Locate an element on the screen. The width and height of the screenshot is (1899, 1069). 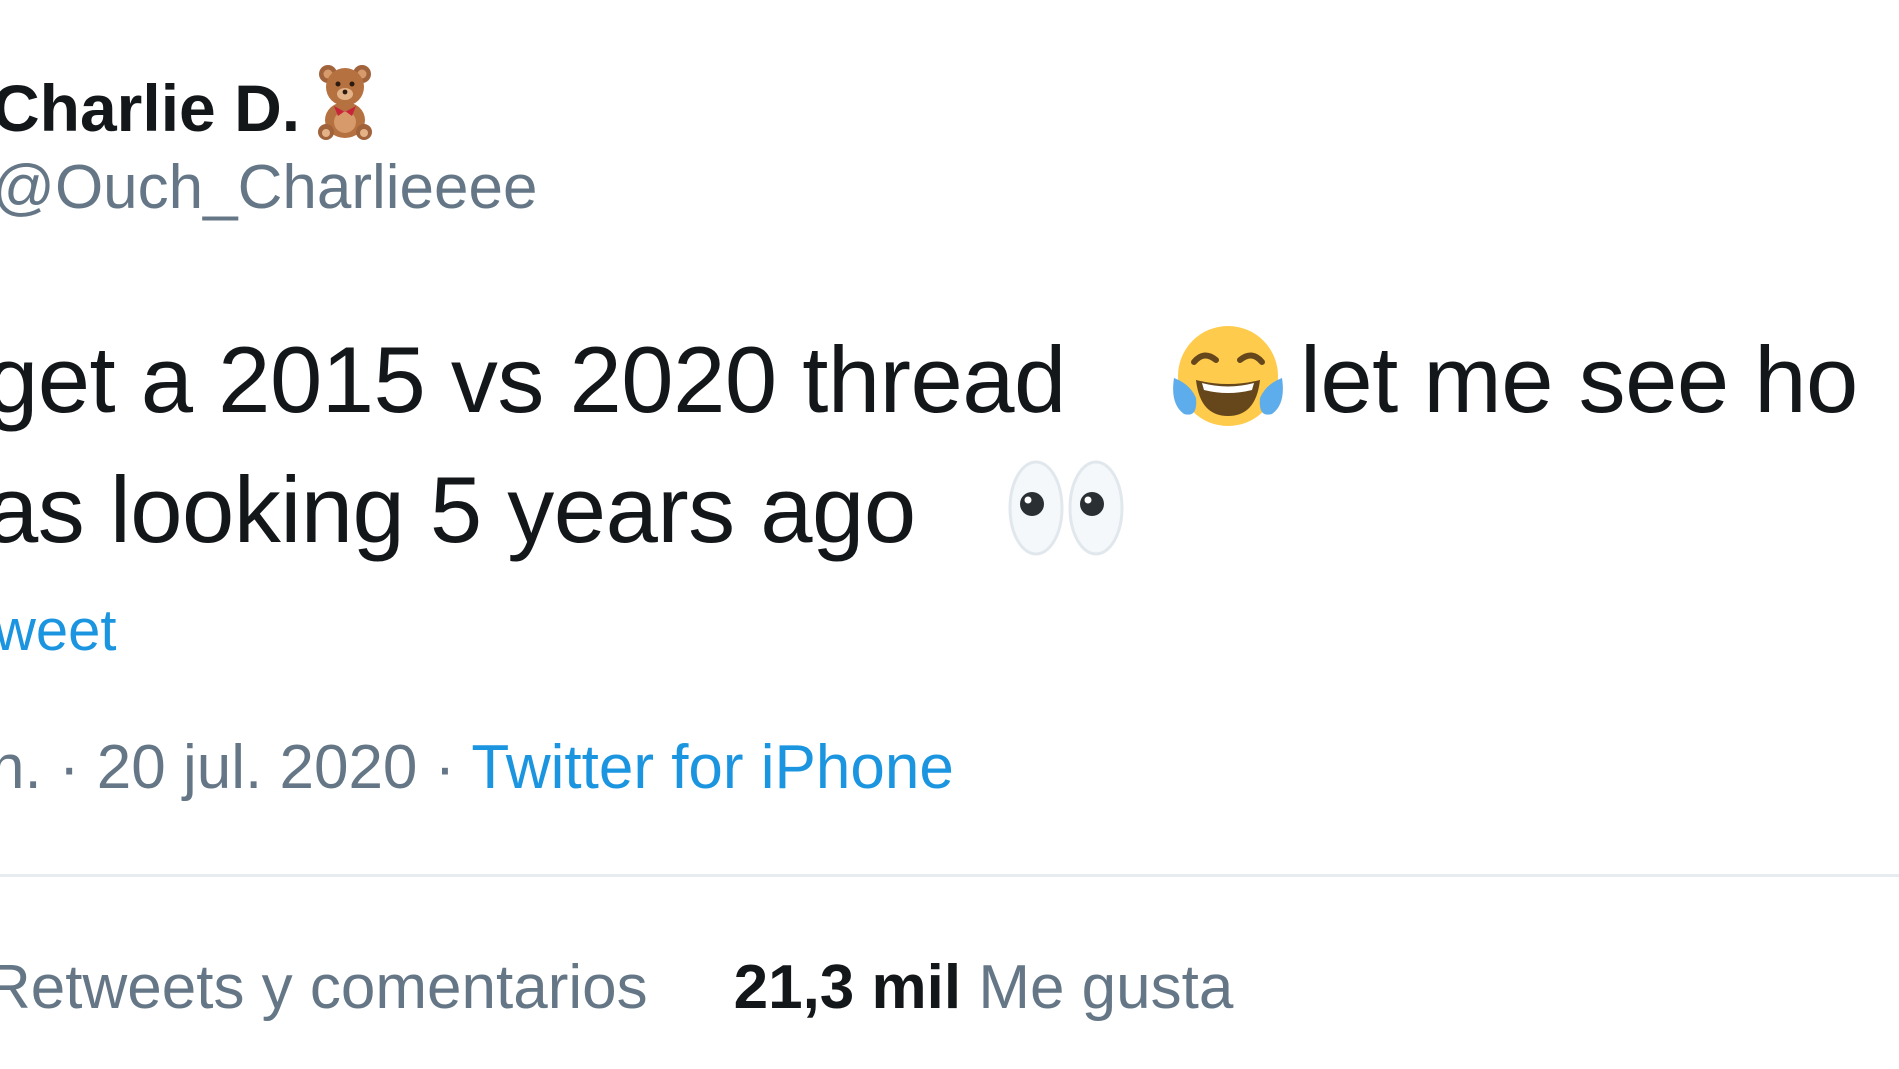
eyes-icon is located at coordinates (1066, 508).